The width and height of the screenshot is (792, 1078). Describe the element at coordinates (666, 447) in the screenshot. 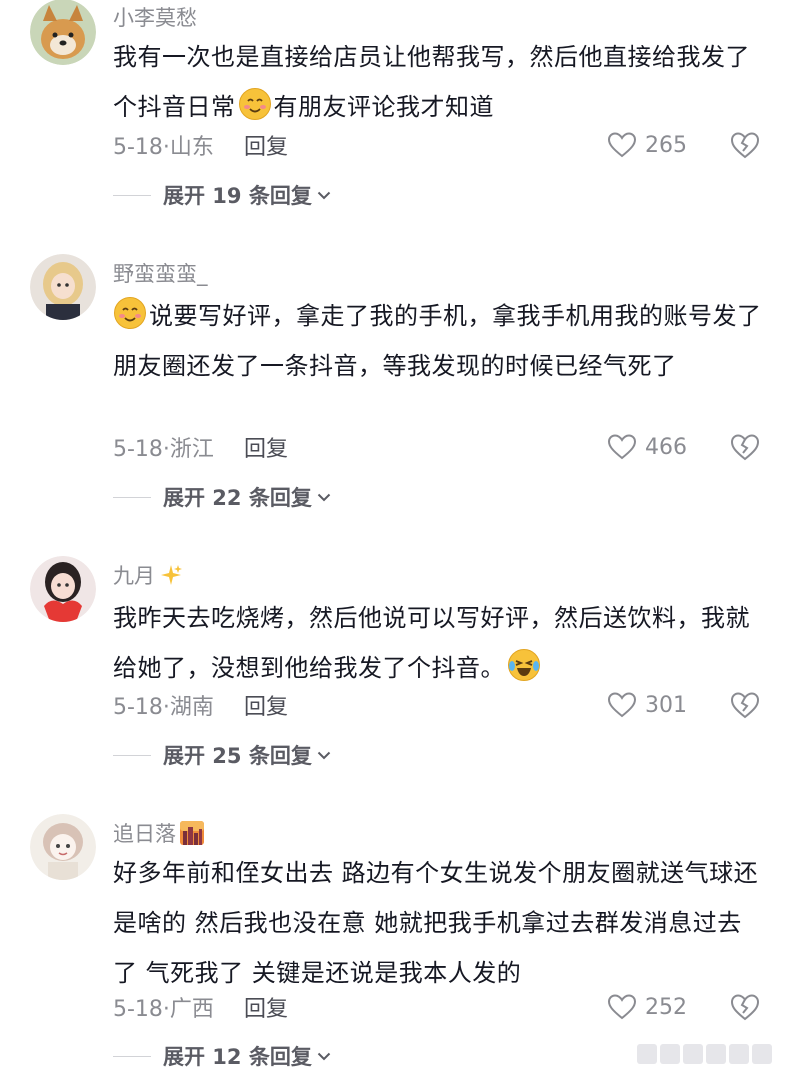

I see `like-count: 466` at that location.